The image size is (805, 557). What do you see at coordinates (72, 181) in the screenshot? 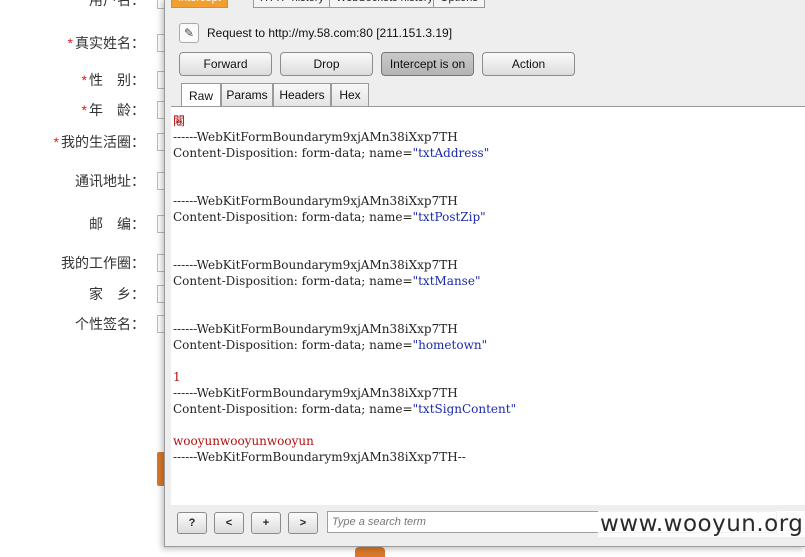
I see `form-label-row: 通讯地址：` at bounding box center [72, 181].